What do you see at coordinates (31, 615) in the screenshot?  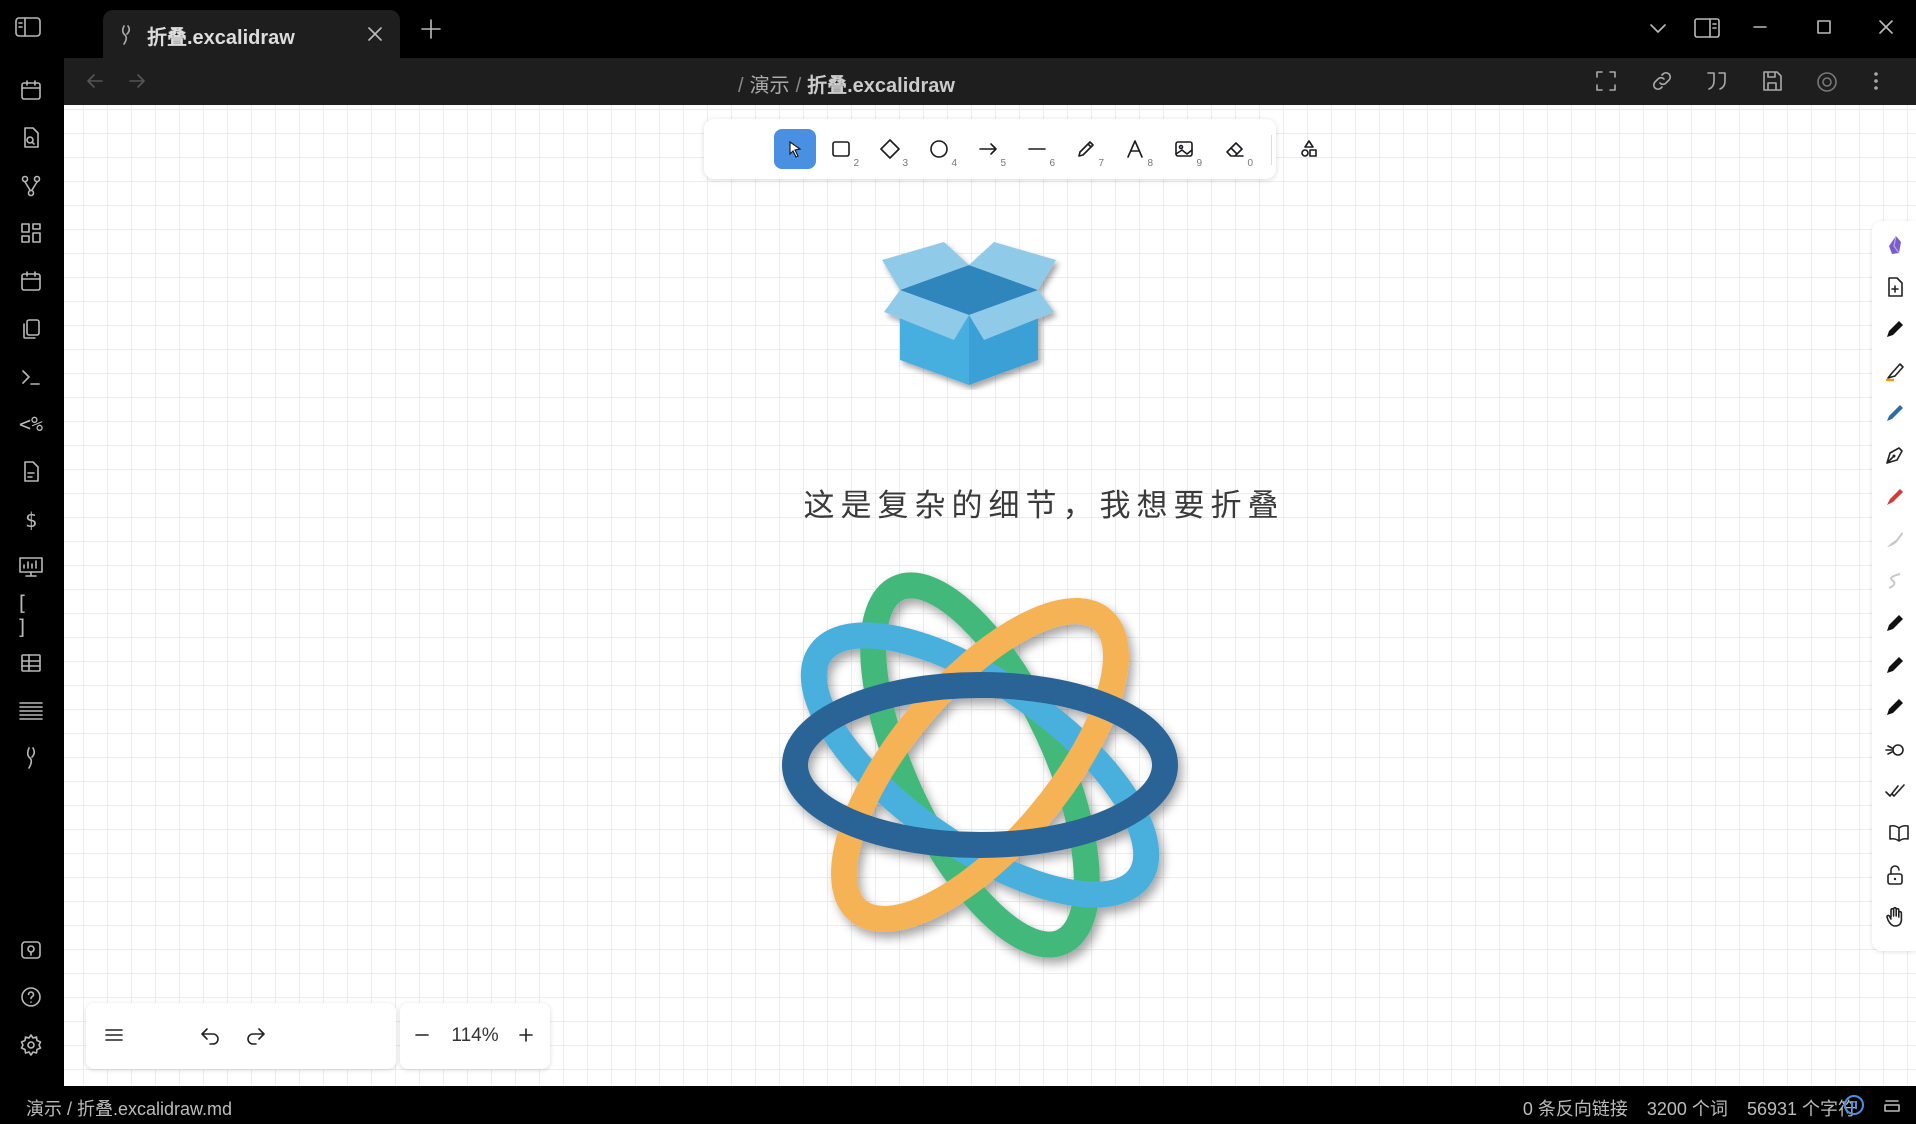 I see `brackets-icon: [ ]` at bounding box center [31, 615].